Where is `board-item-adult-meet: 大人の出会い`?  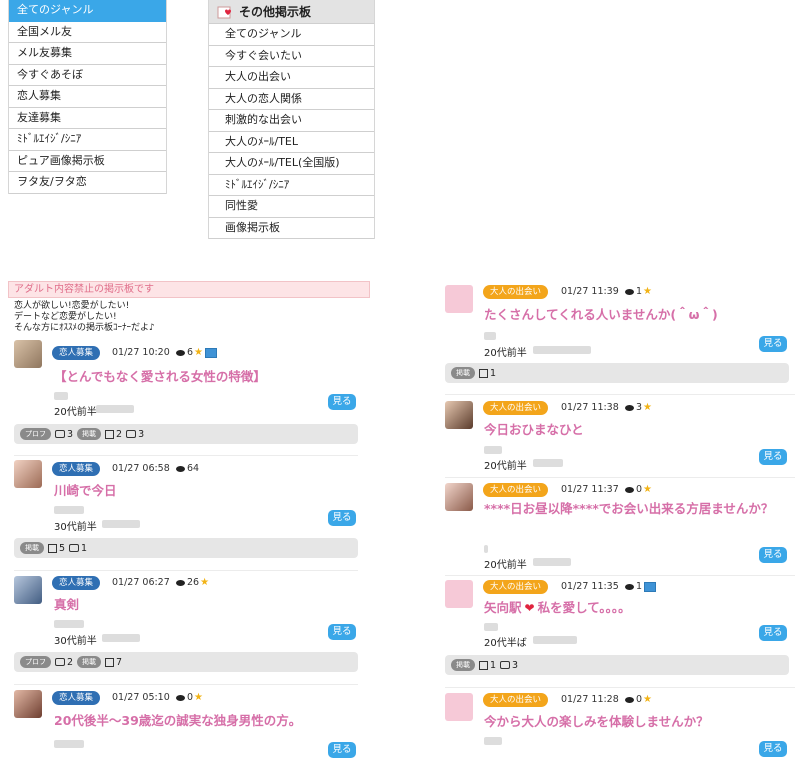 board-item-adult-meet: 大人の出会い is located at coordinates (291, 78).